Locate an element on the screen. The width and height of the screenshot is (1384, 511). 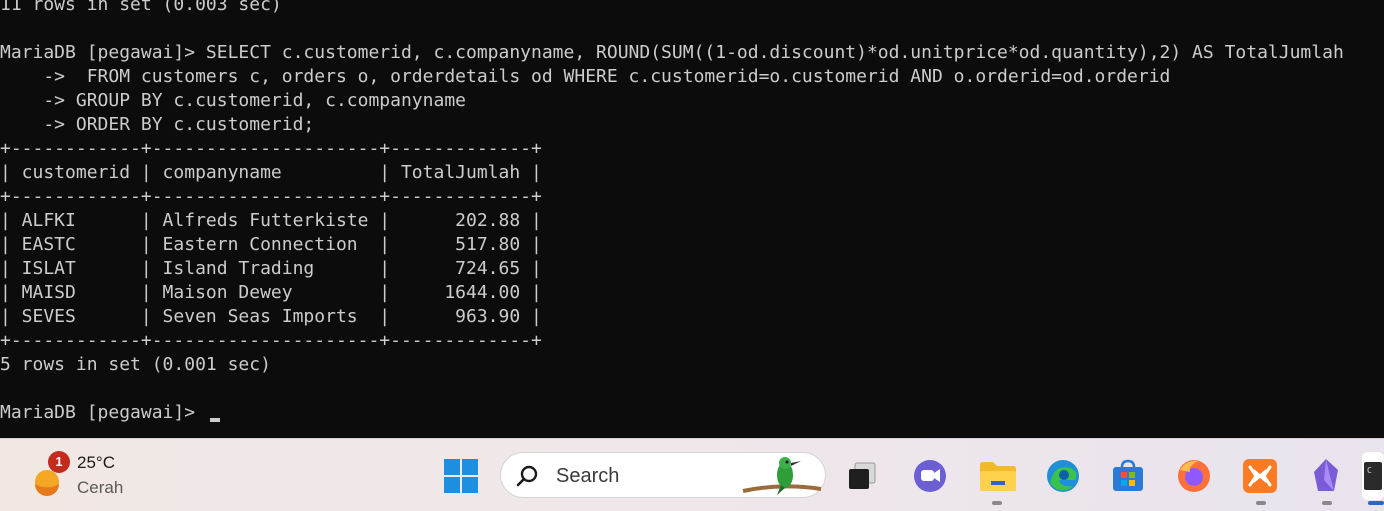
folder-icon is located at coordinates (998, 476).